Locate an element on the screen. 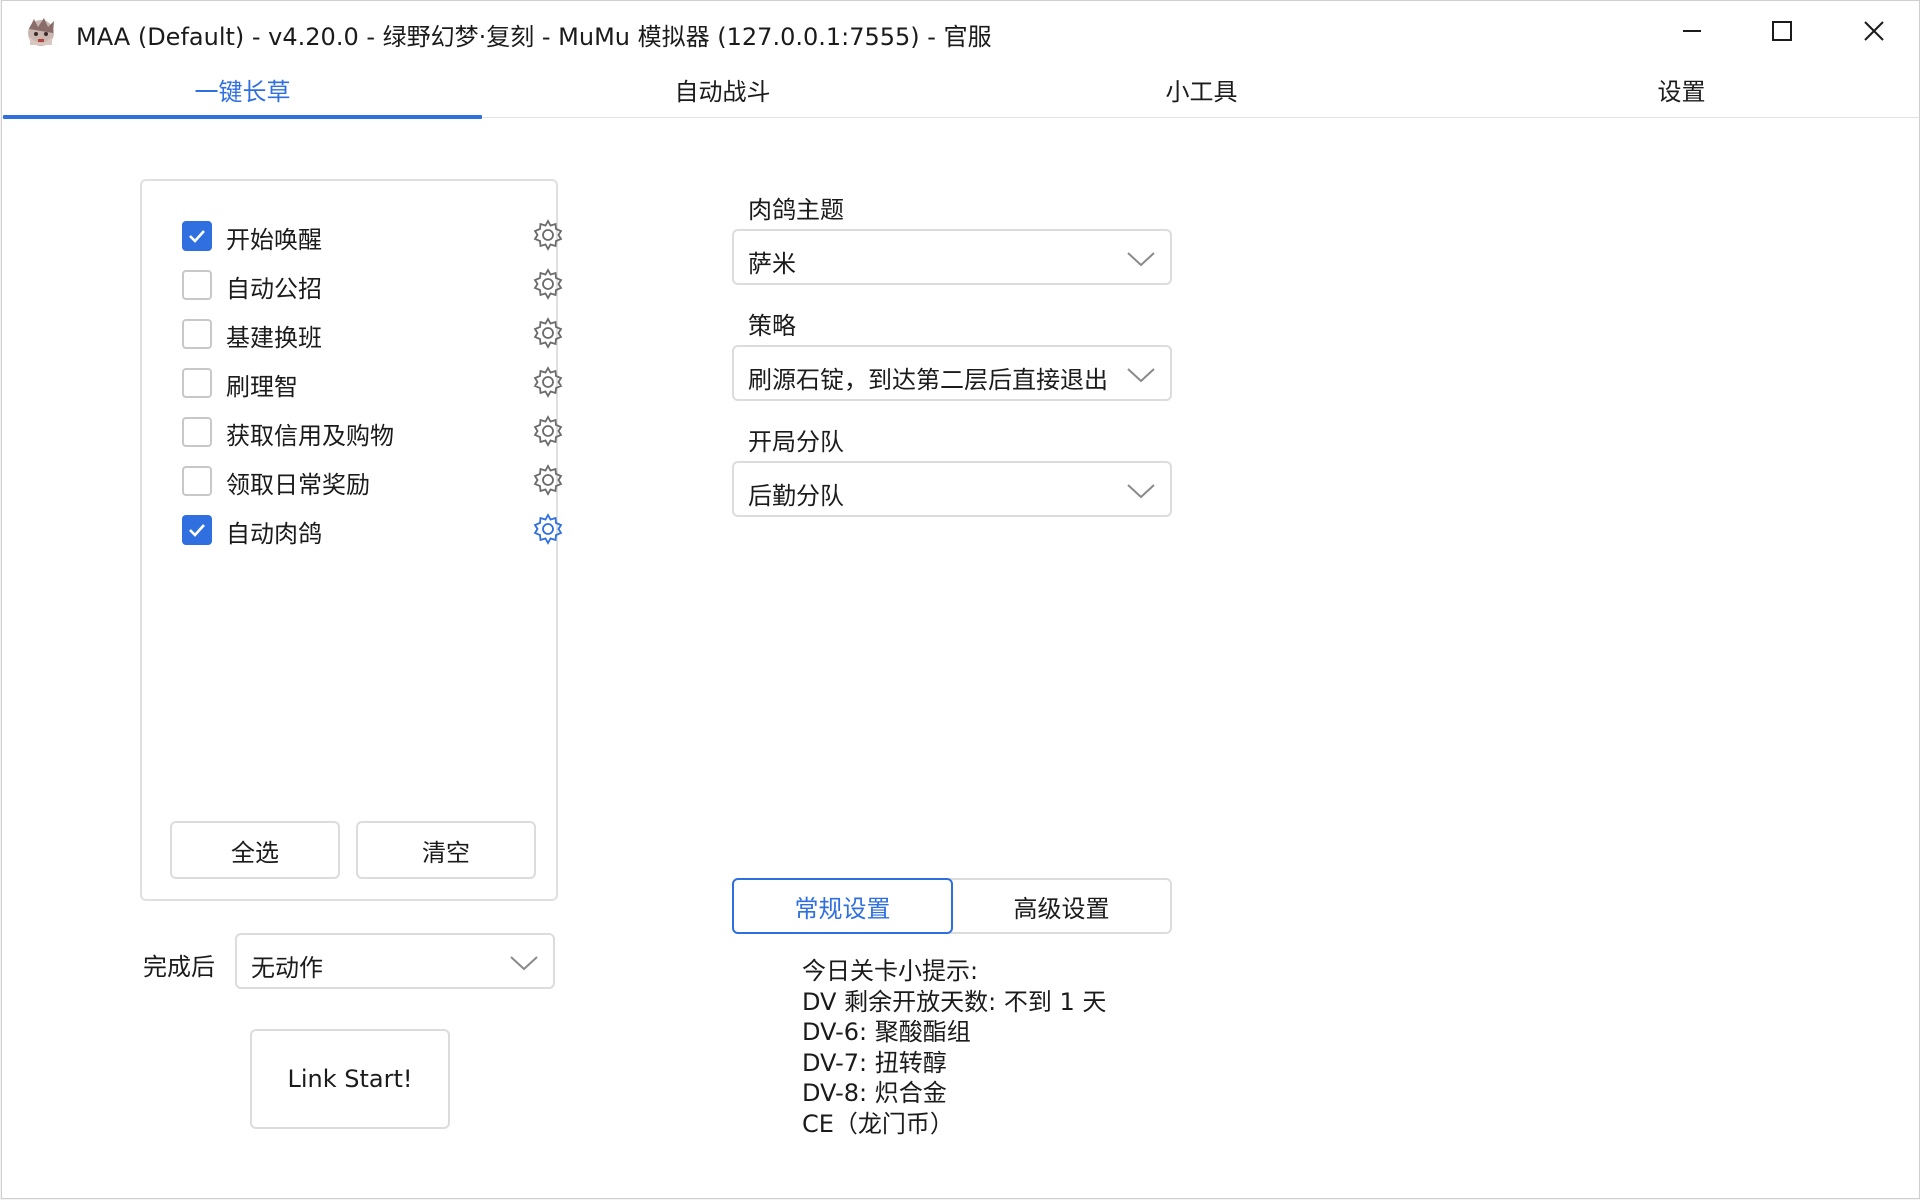  tab-auto-battle: 自动战斗 is located at coordinates (722, 89).